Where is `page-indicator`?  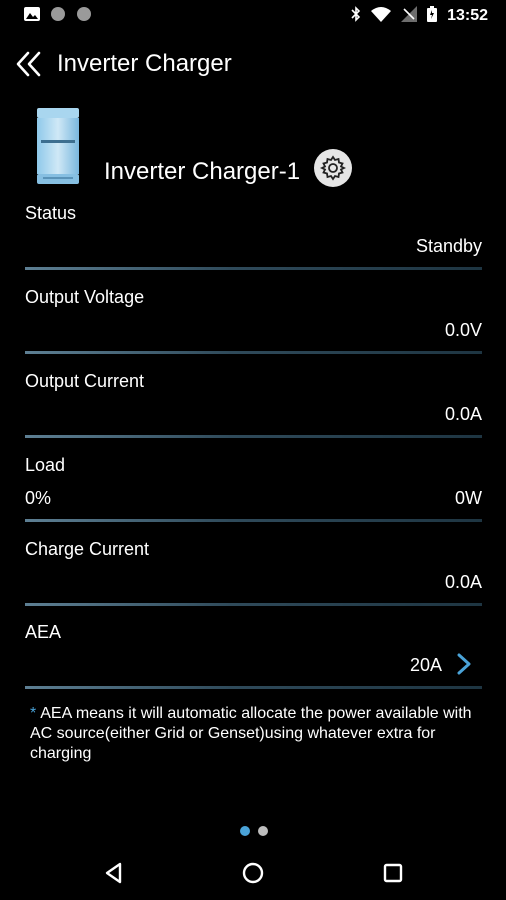 page-indicator is located at coordinates (254, 831).